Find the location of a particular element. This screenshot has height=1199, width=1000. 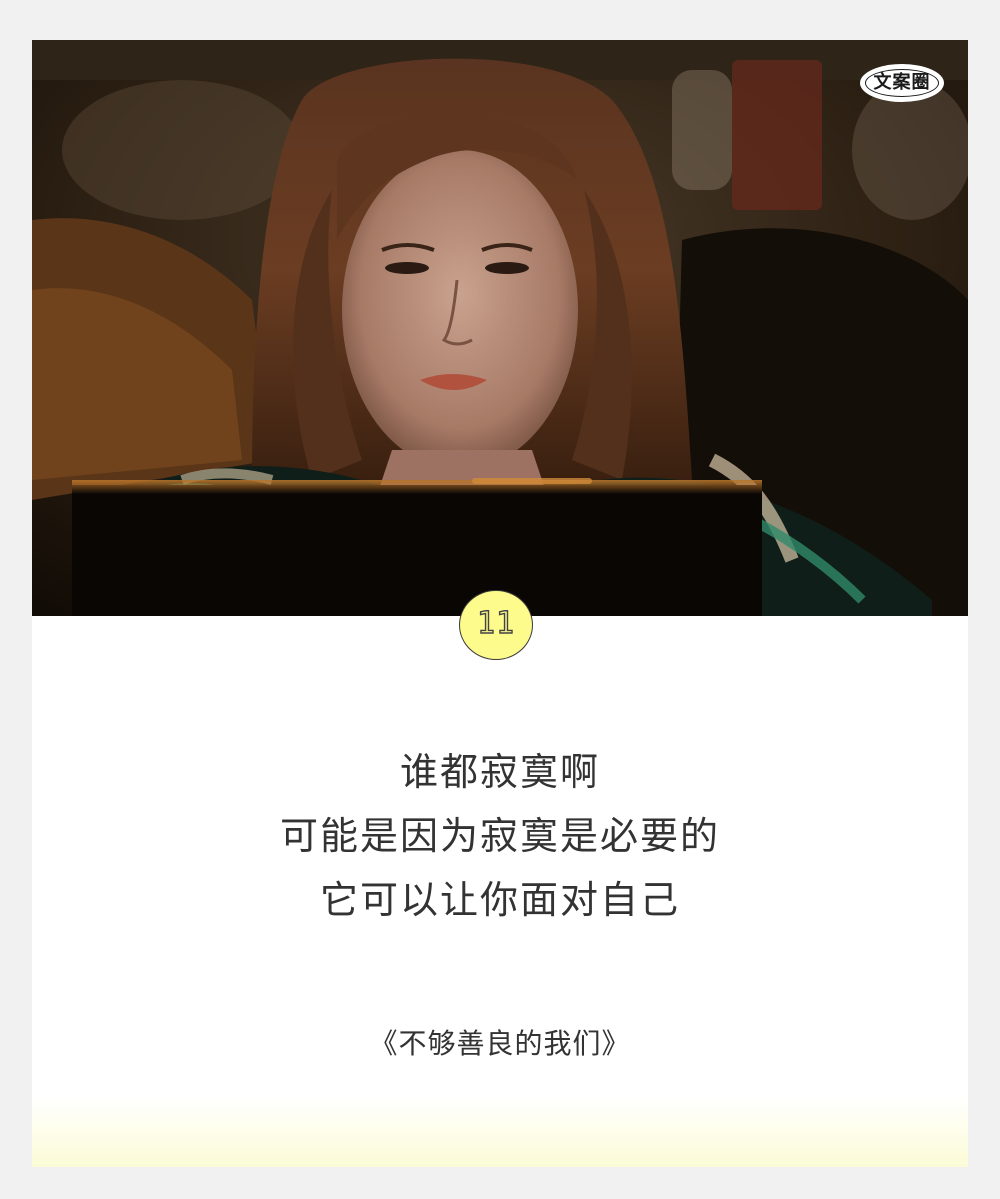

quote-line-3: 它可以让你面对自己 is located at coordinates (499, 900).